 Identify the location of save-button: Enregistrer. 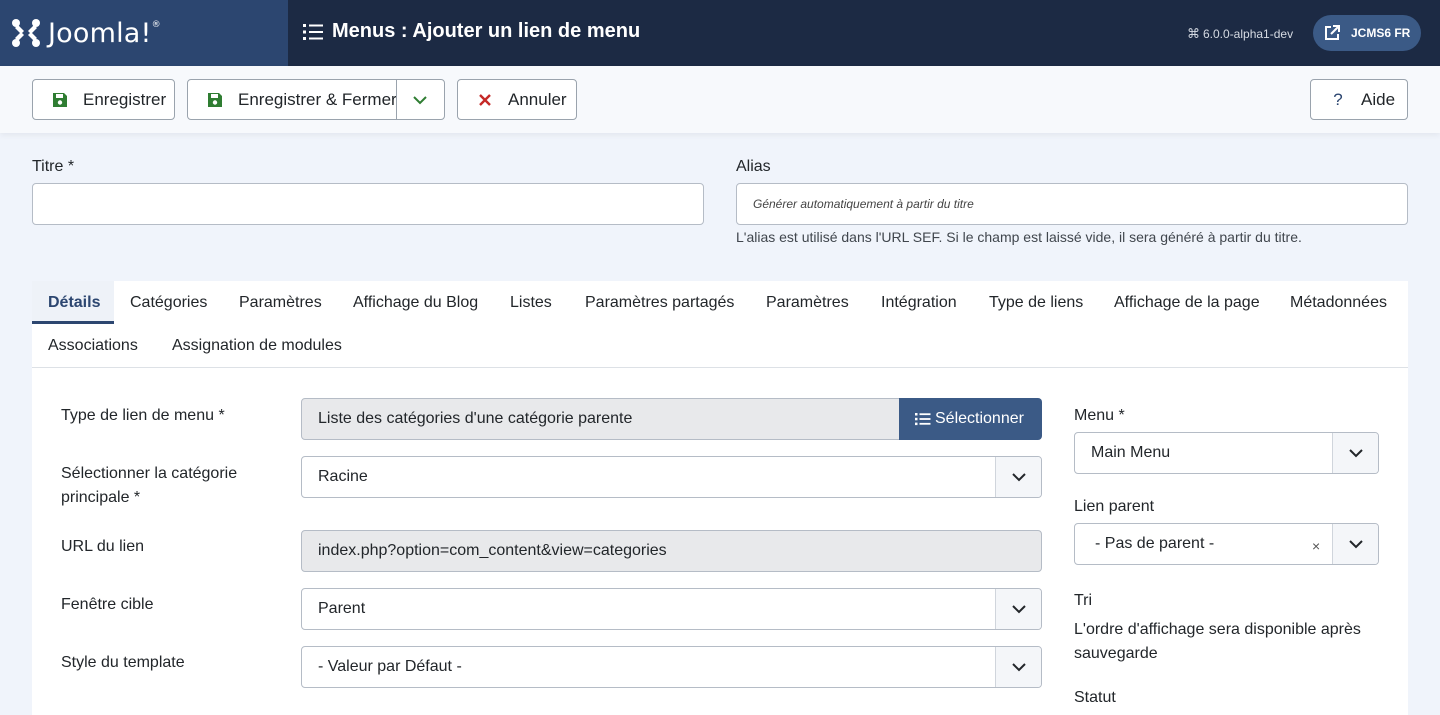
(103, 99).